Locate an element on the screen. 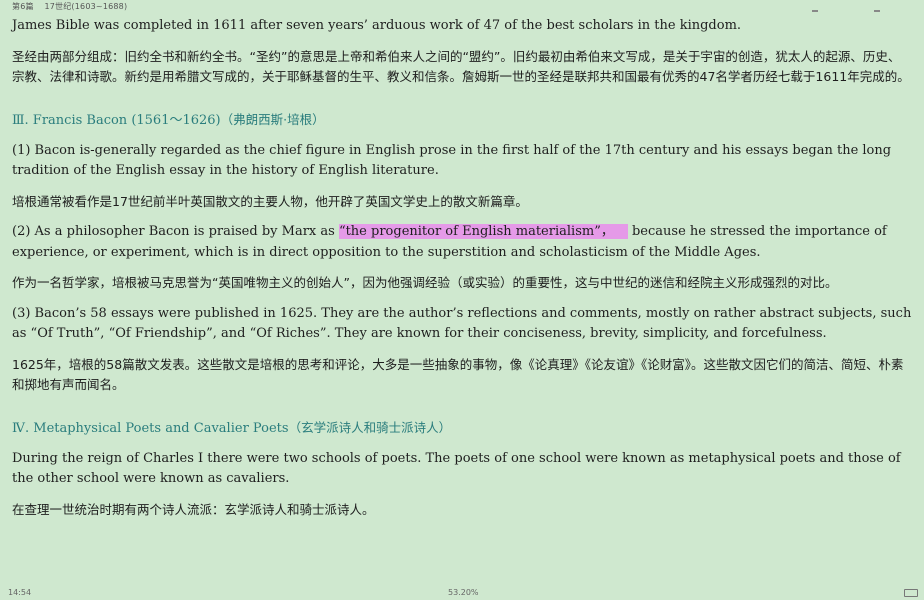 The height and width of the screenshot is (600, 924). heading-zh: （玄学派诗人和骑士派诗人） is located at coordinates (370, 427).